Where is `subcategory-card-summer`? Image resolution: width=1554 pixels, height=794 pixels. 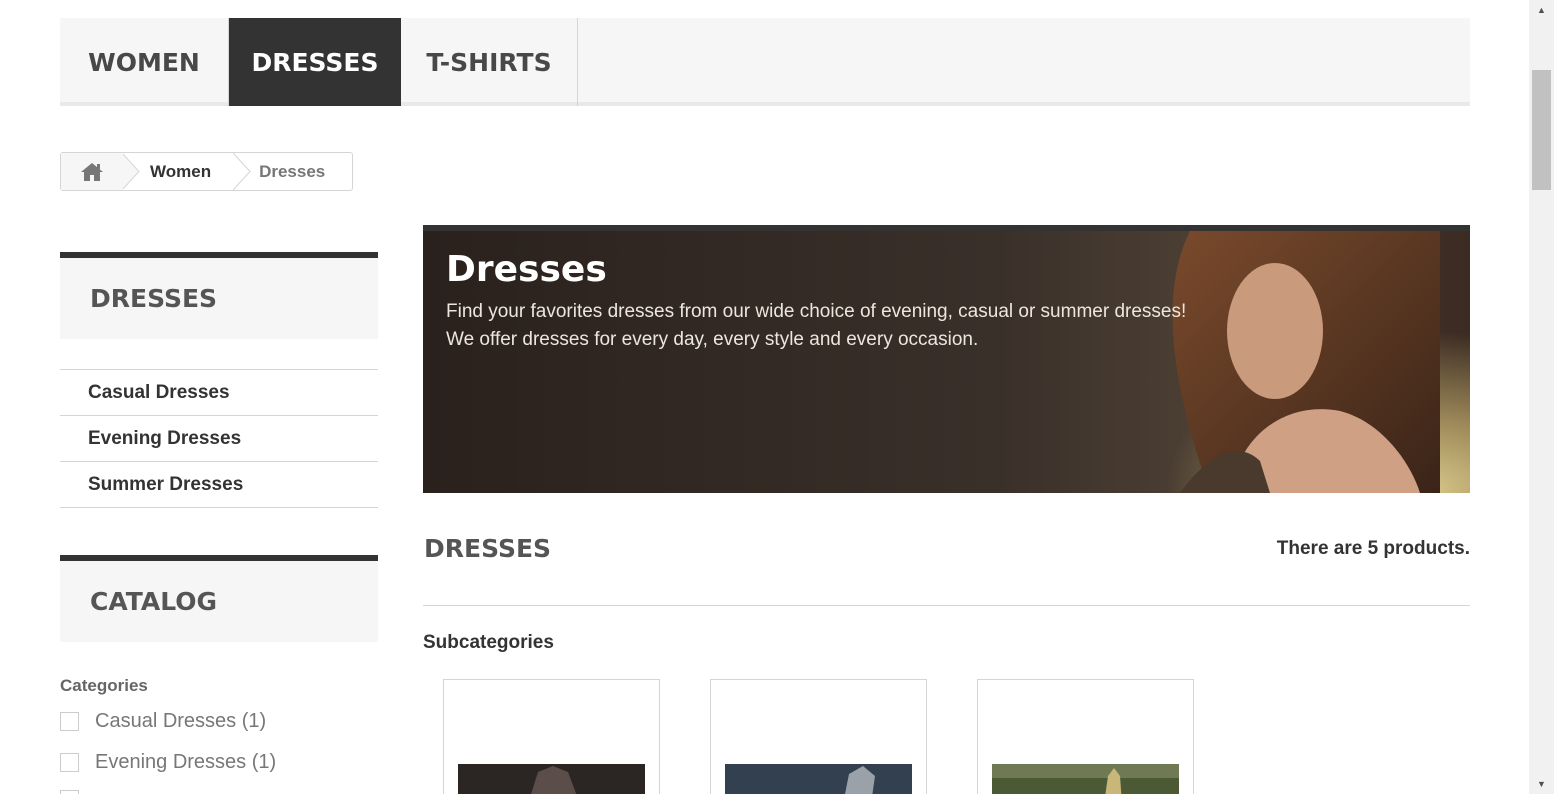 subcategory-card-summer is located at coordinates (1085, 736).